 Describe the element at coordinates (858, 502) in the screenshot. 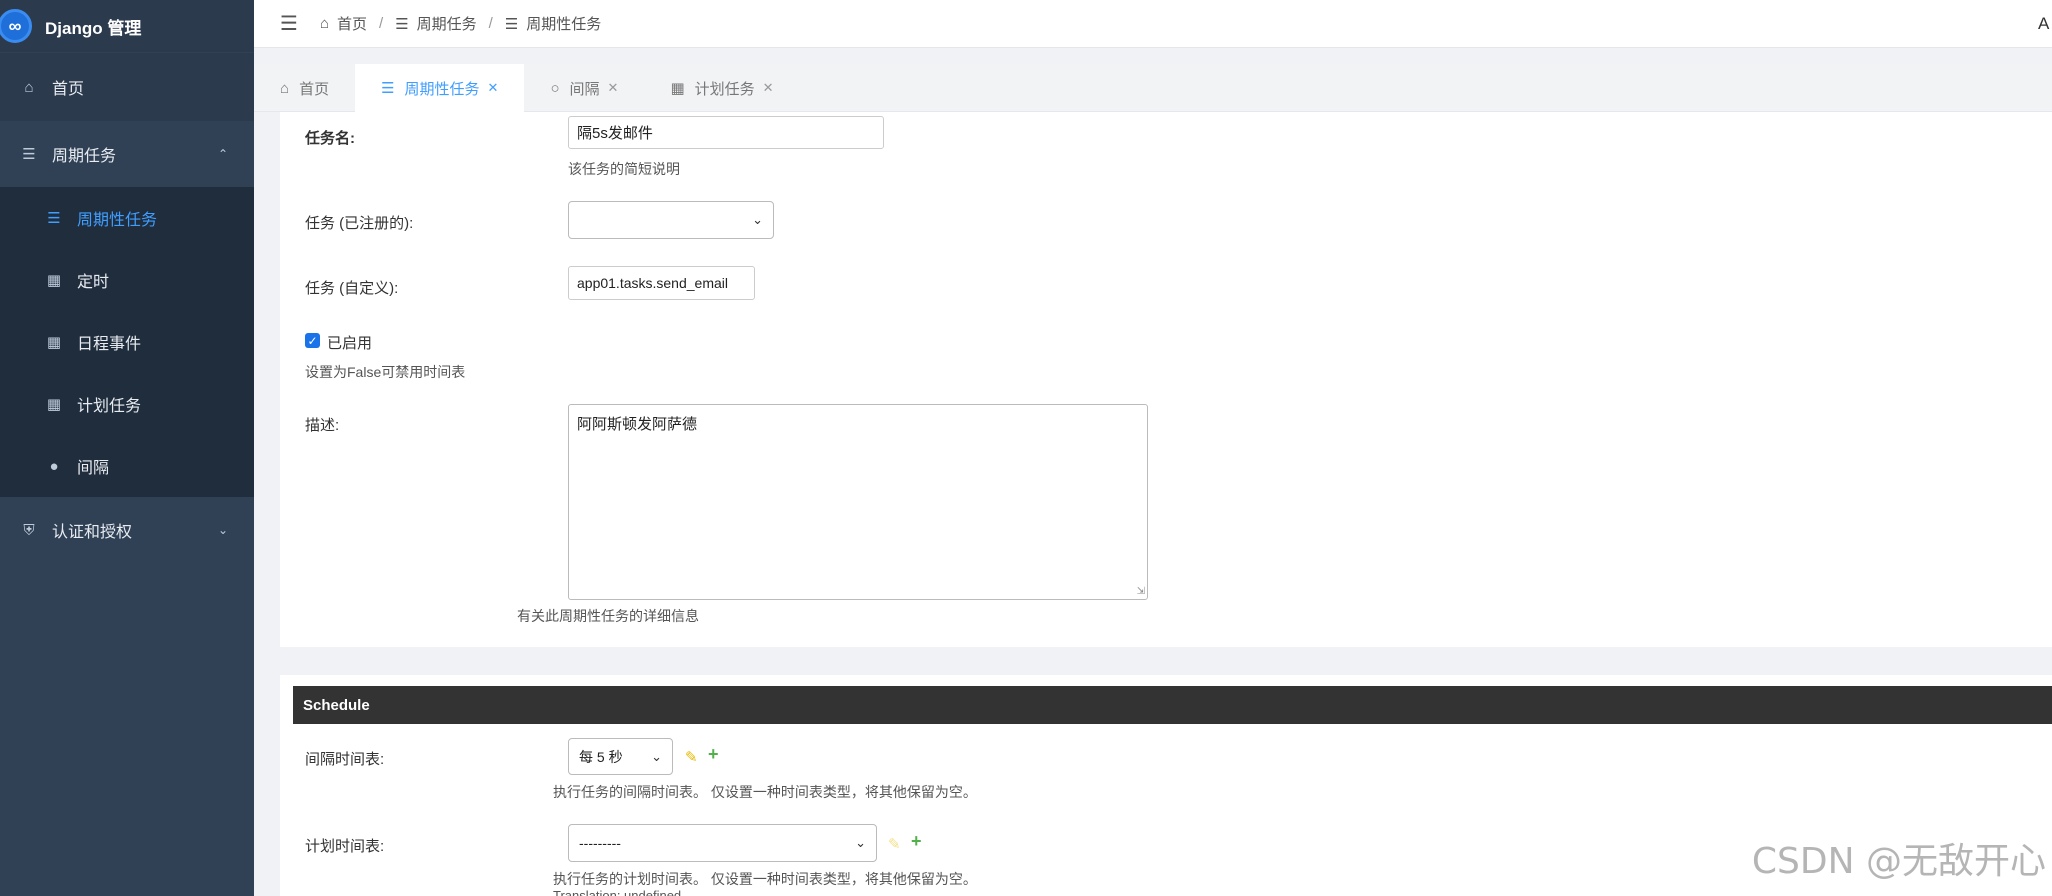

I see `description-textarea: 阿阿斯顿发阿萨德 ⇲` at that location.